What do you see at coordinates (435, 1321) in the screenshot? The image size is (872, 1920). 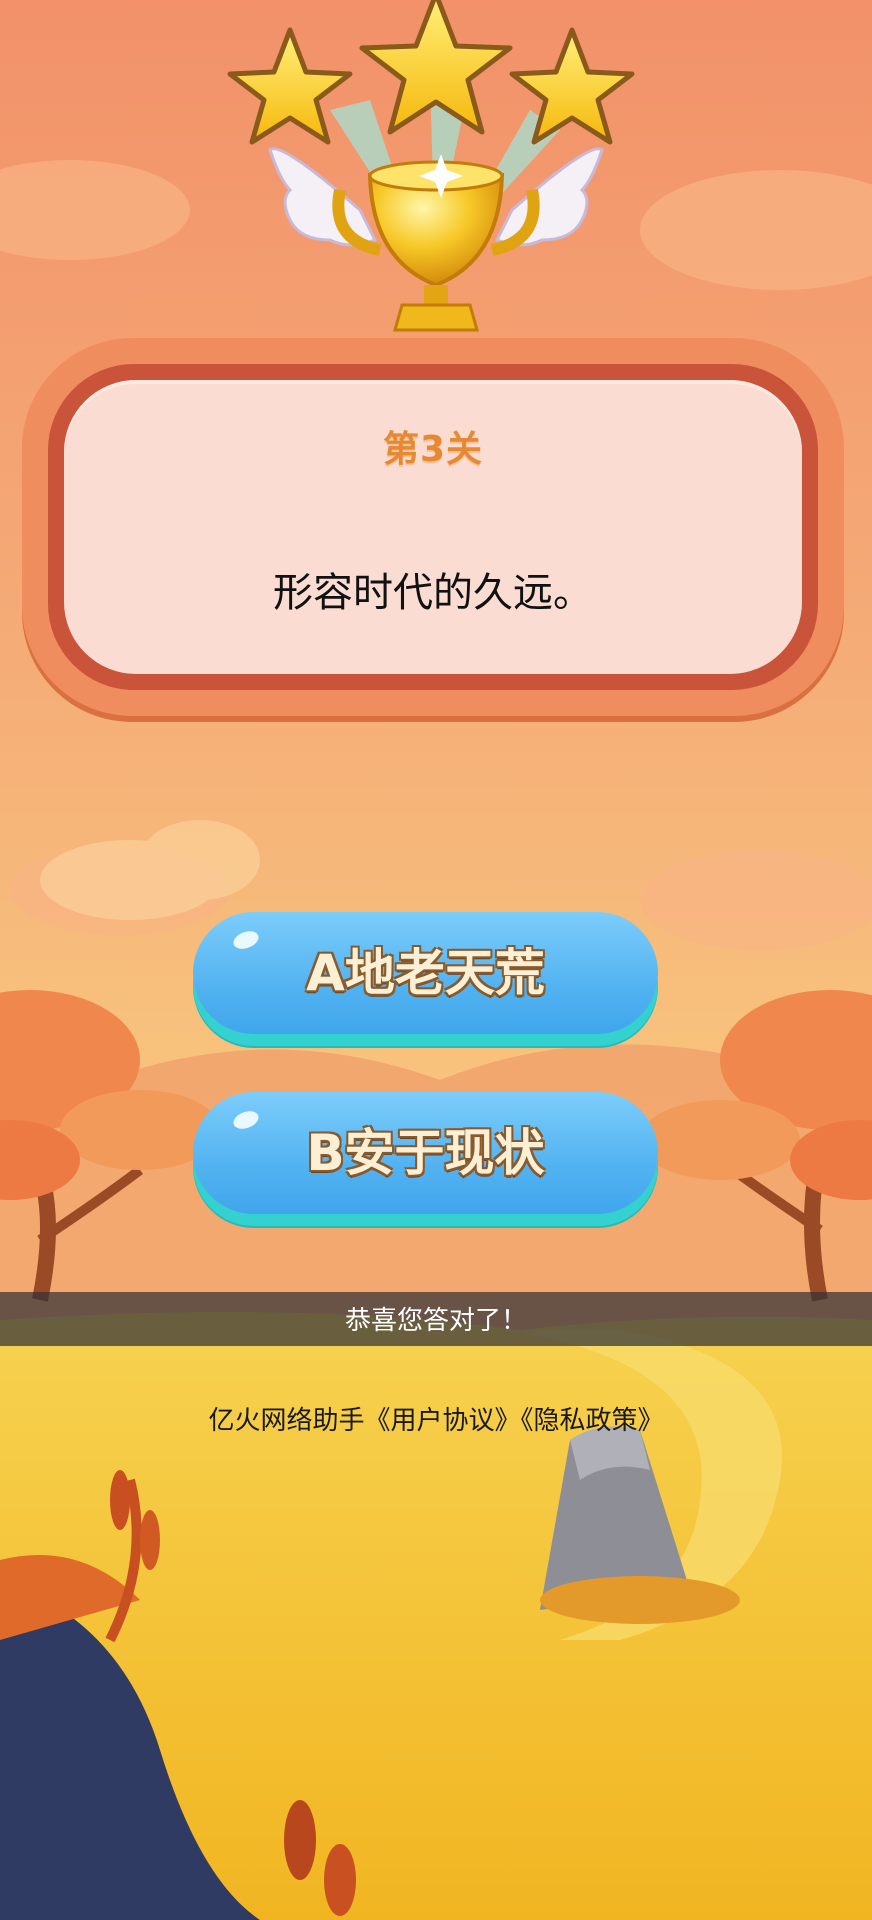 I see `toast-message: 恭喜您答对了！` at bounding box center [435, 1321].